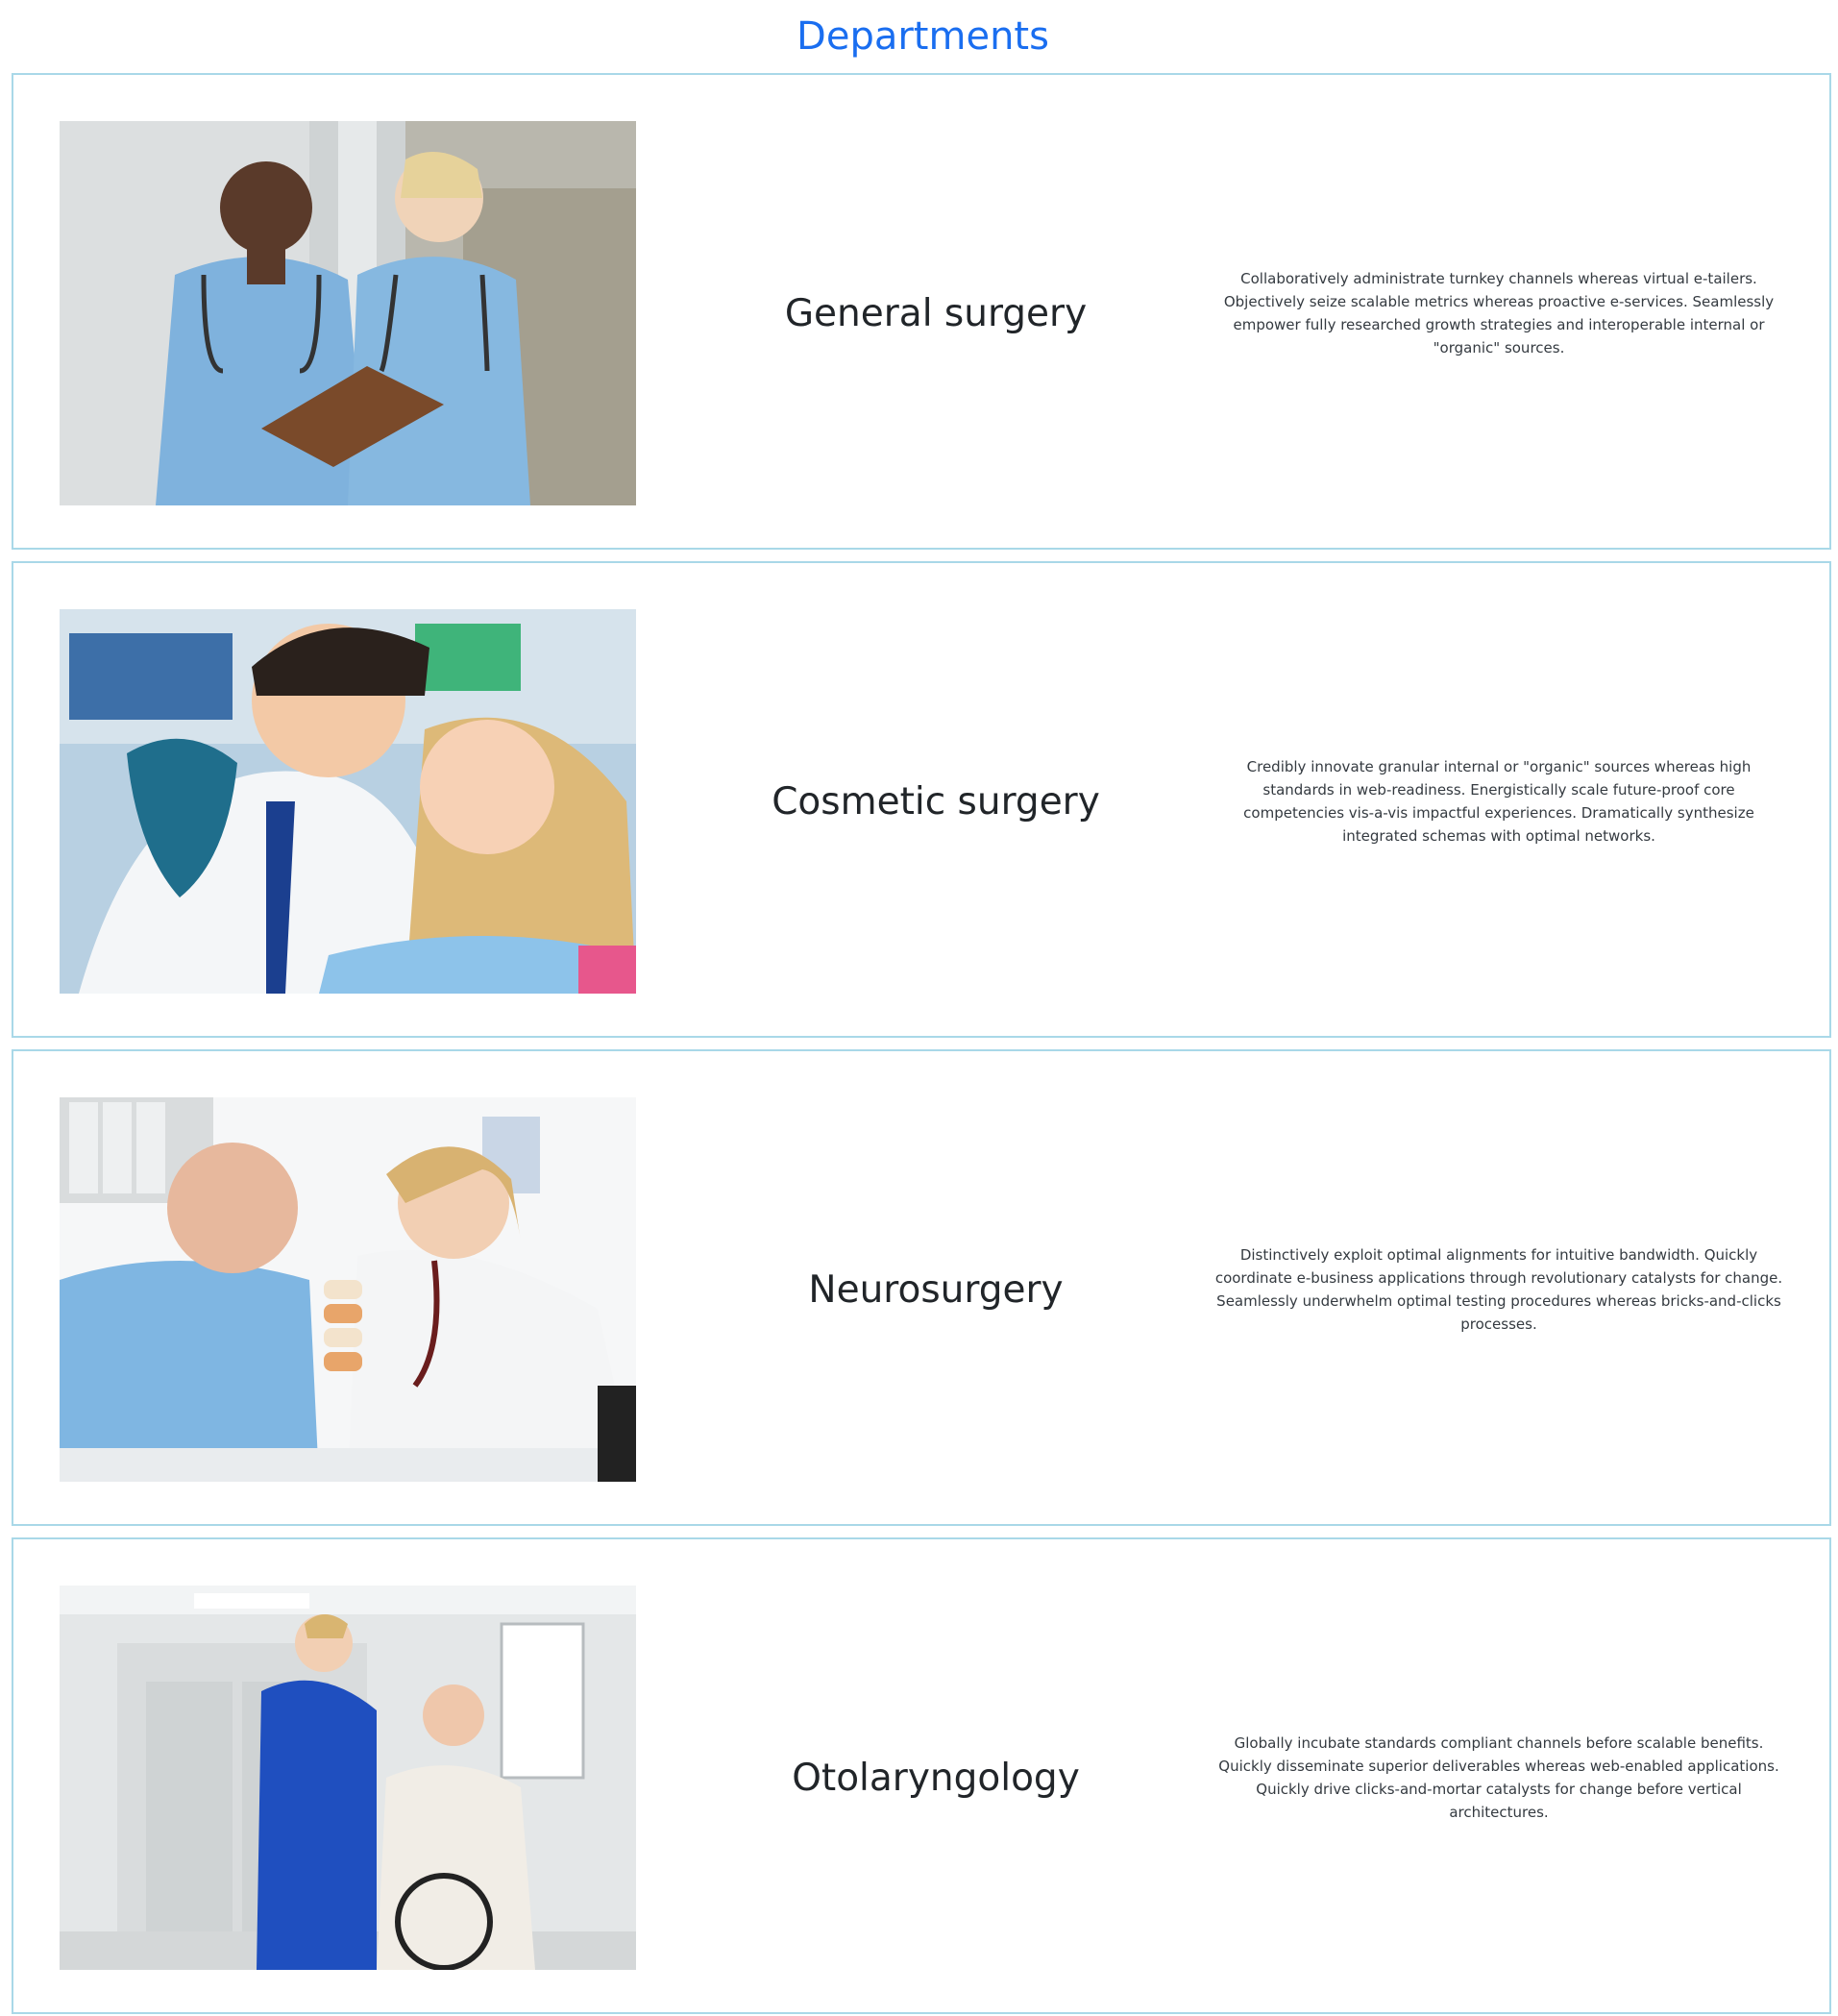 This screenshot has width=1838, height=2016. Describe the element at coordinates (936, 1289) in the screenshot. I see `department-name: Neurosurgery` at that location.